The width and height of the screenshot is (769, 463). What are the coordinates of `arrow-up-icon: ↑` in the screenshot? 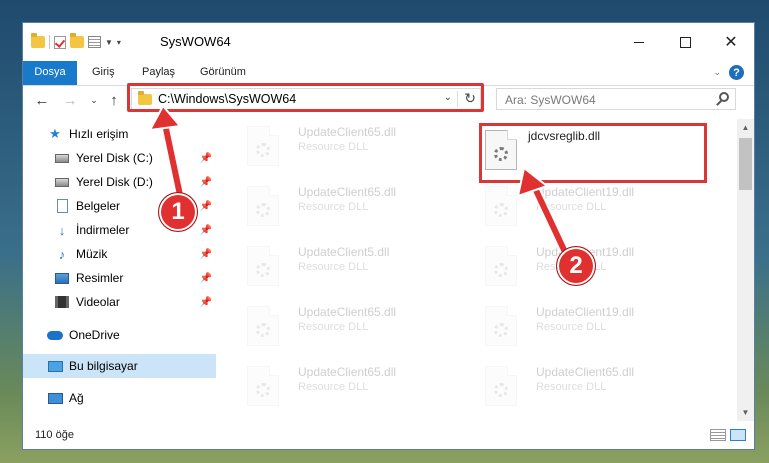 It's located at (114, 100).